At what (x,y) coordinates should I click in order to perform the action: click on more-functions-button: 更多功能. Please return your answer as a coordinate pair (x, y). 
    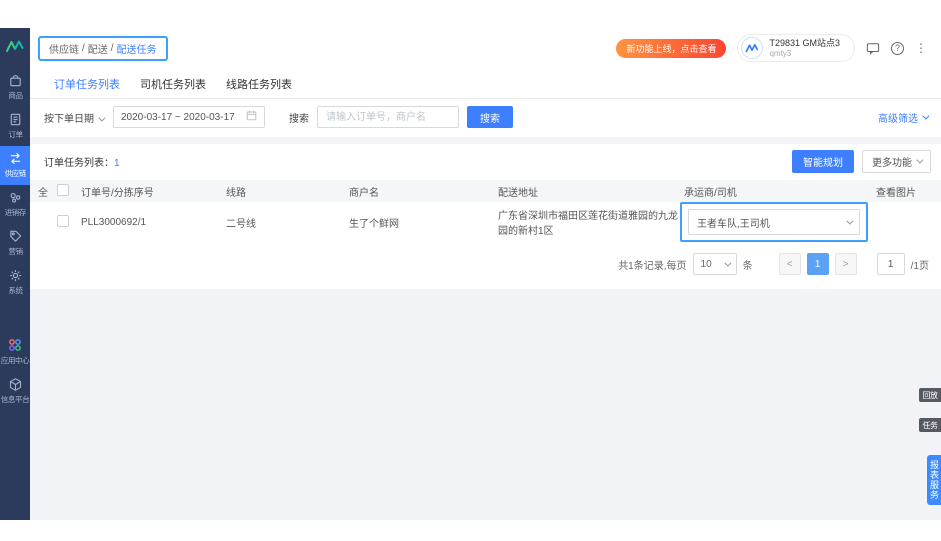
    Looking at the image, I should click on (896, 161).